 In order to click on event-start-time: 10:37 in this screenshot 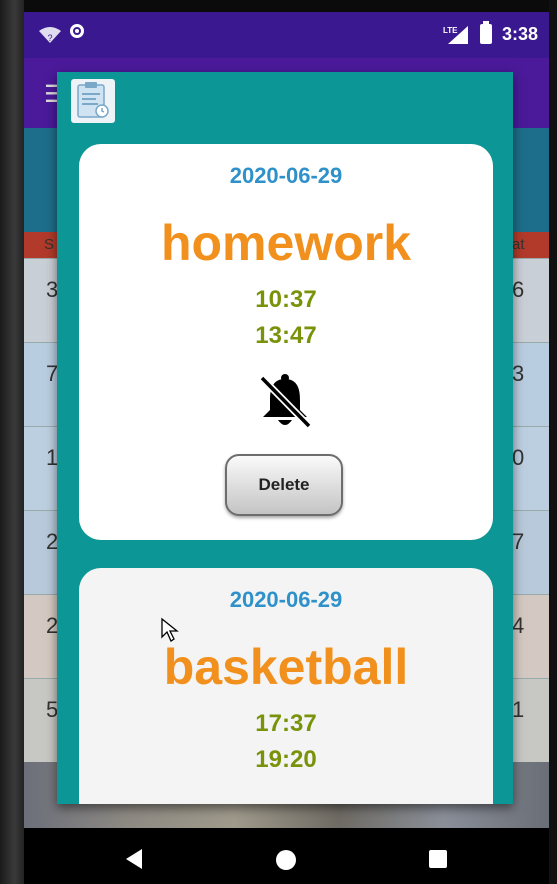, I will do `click(286, 299)`.